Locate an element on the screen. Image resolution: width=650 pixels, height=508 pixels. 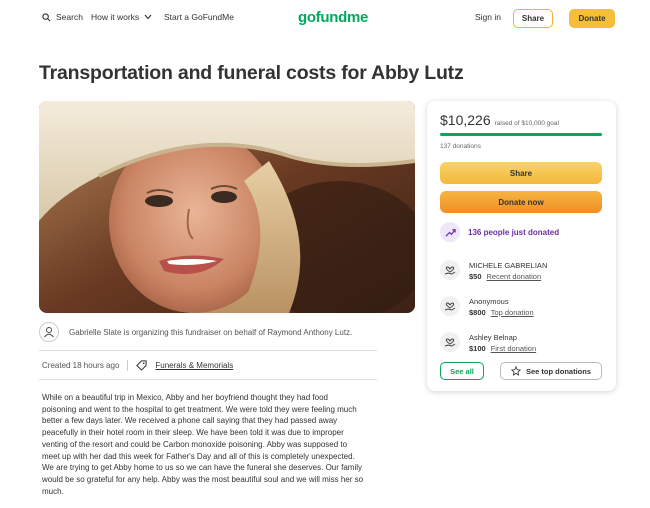
donate-now-button: Donate now is located at coordinates (521, 202).